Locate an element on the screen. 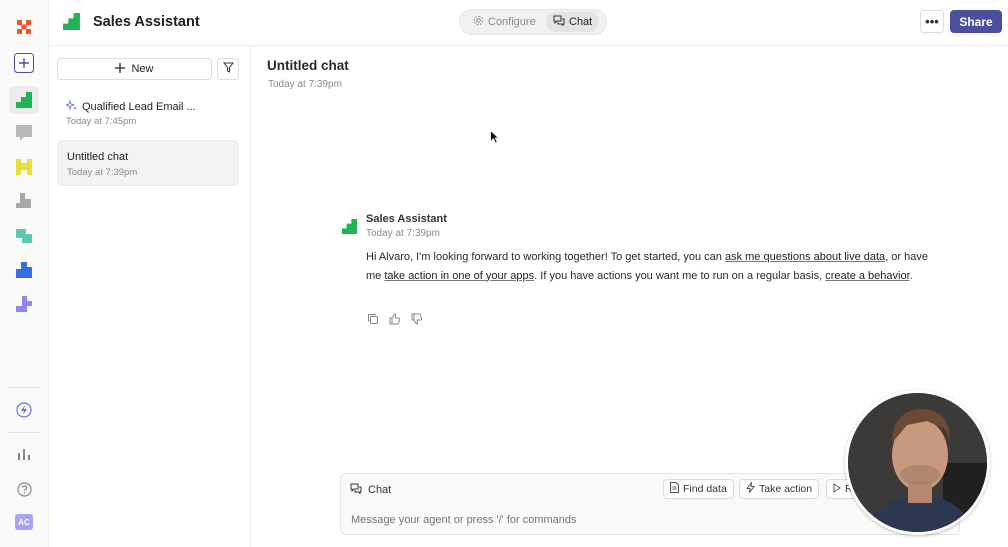  message-sender: Sales Assistant is located at coordinates (406, 219).